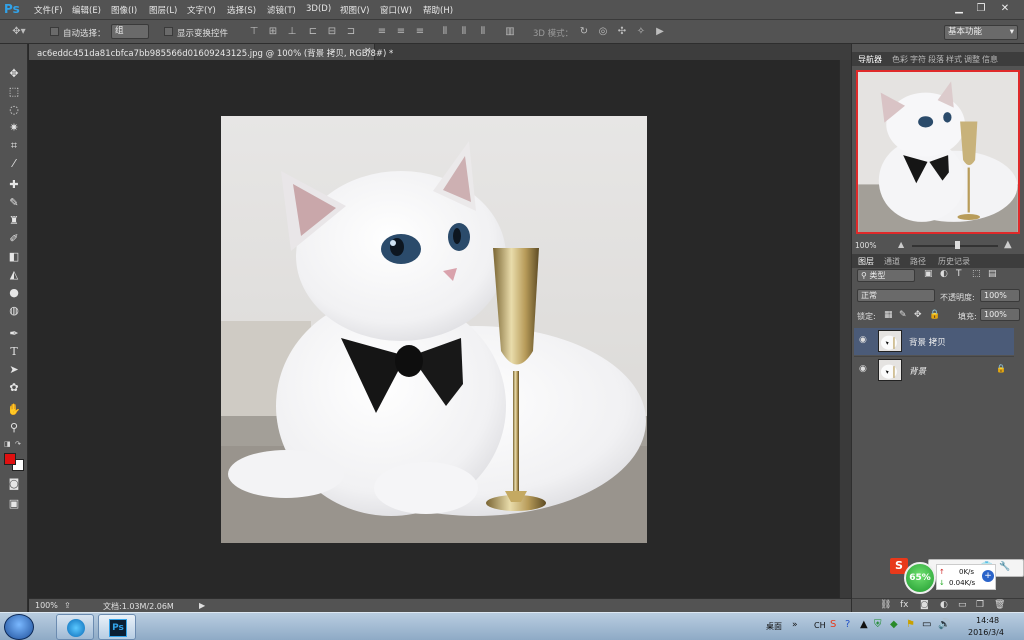 This screenshot has height=640, width=1024. What do you see at coordinates (273, 31) in the screenshot?
I see `align-vcenter-icon: ⊞` at bounding box center [273, 31].